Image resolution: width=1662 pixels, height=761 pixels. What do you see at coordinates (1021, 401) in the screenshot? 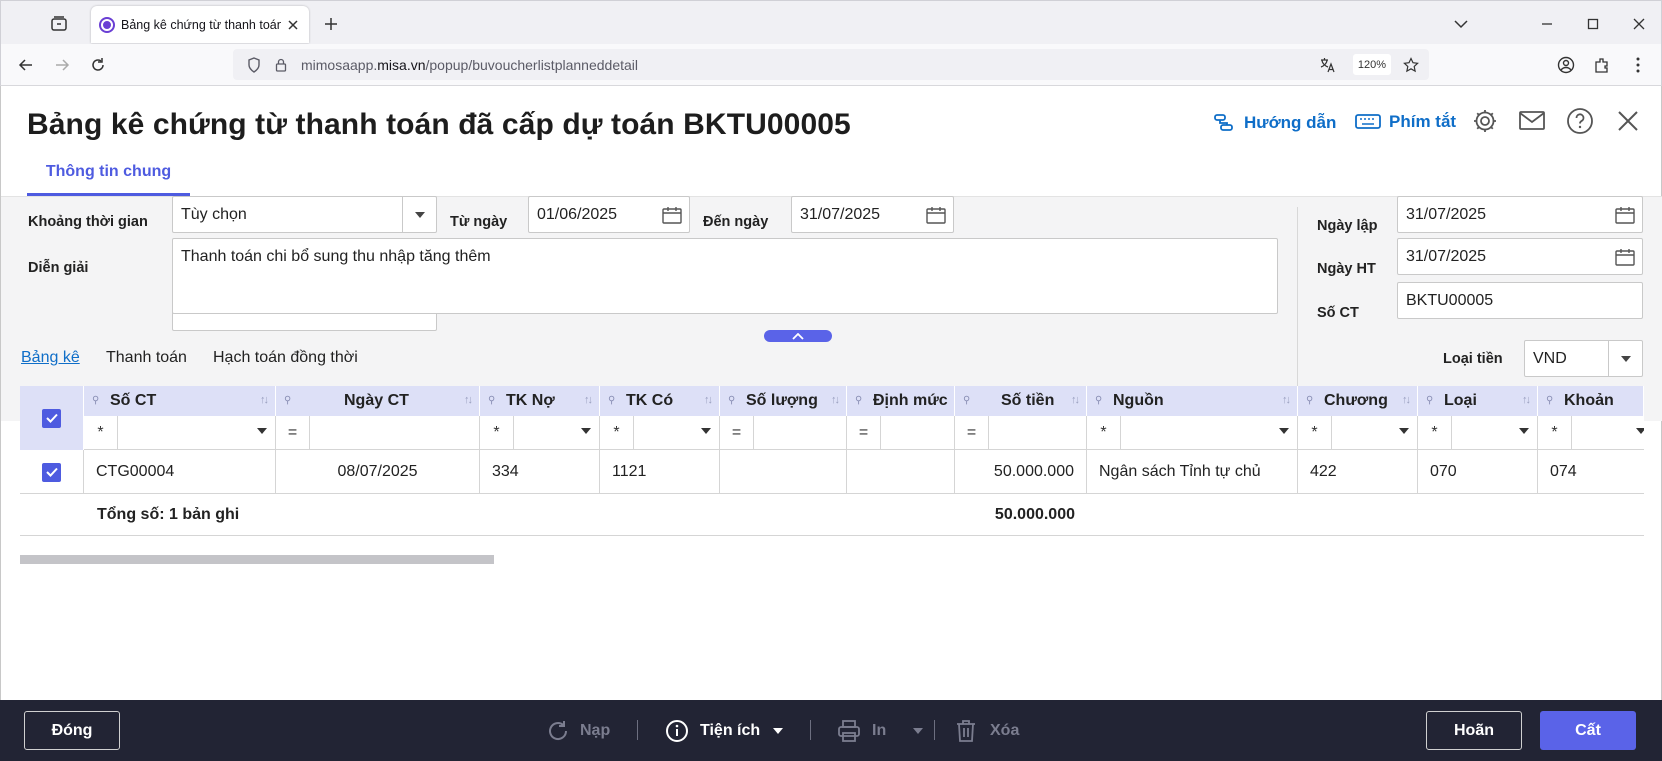
I see `col-header-so-tien: ⚲ Số tiền ↑↓` at bounding box center [1021, 401].